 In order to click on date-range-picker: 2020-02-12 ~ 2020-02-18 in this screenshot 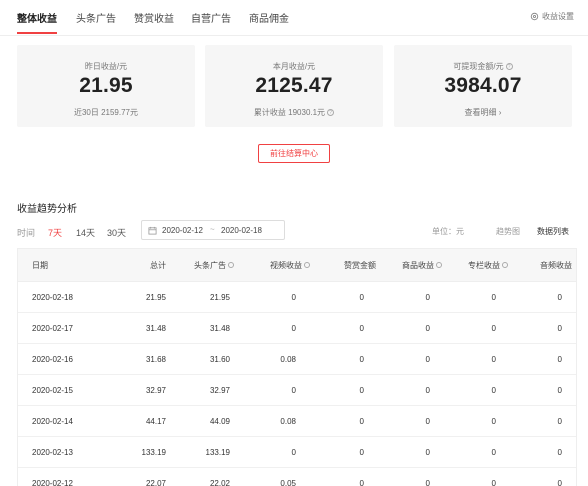, I will do `click(213, 230)`.